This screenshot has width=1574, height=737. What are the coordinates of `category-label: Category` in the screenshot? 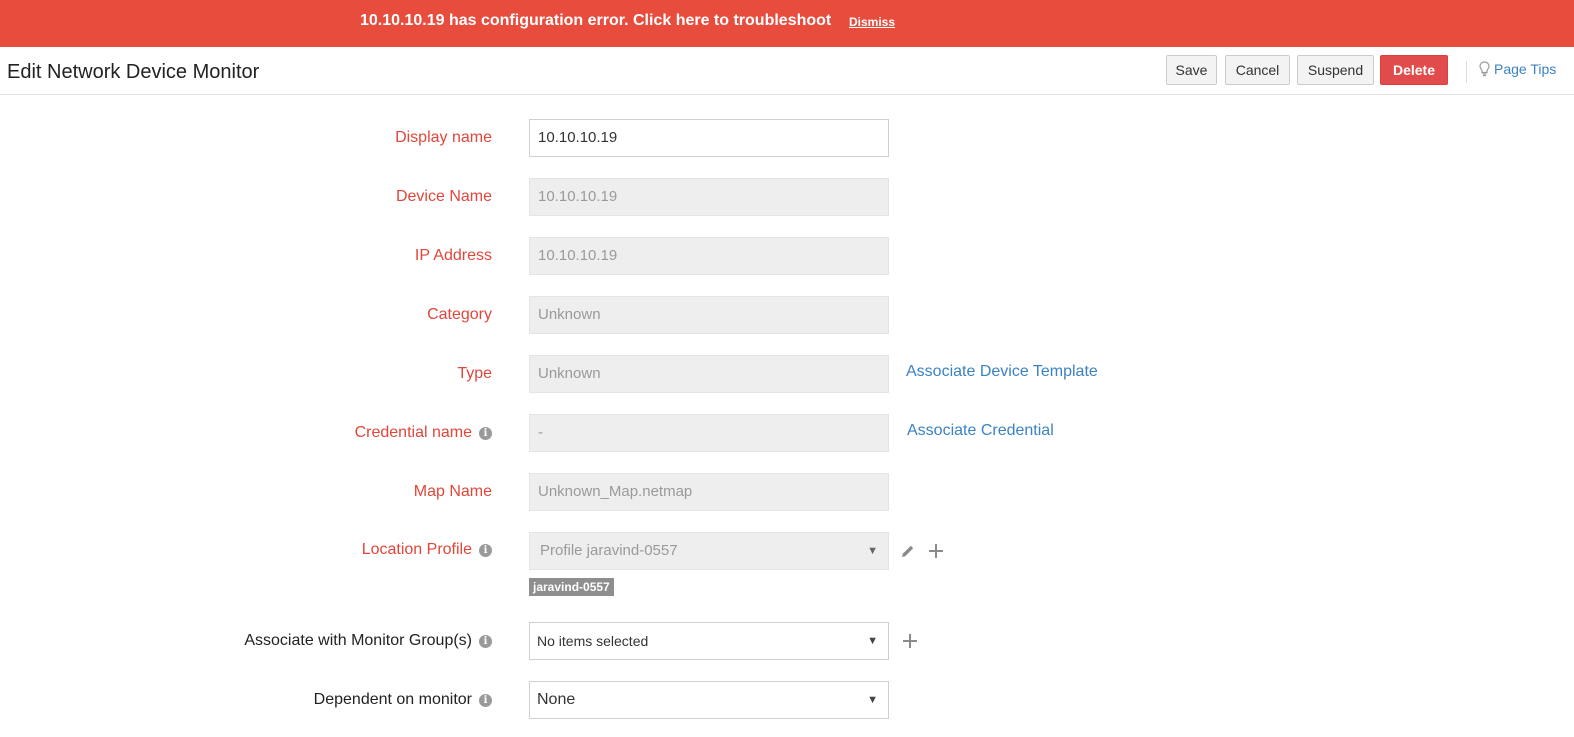 It's located at (459, 314).